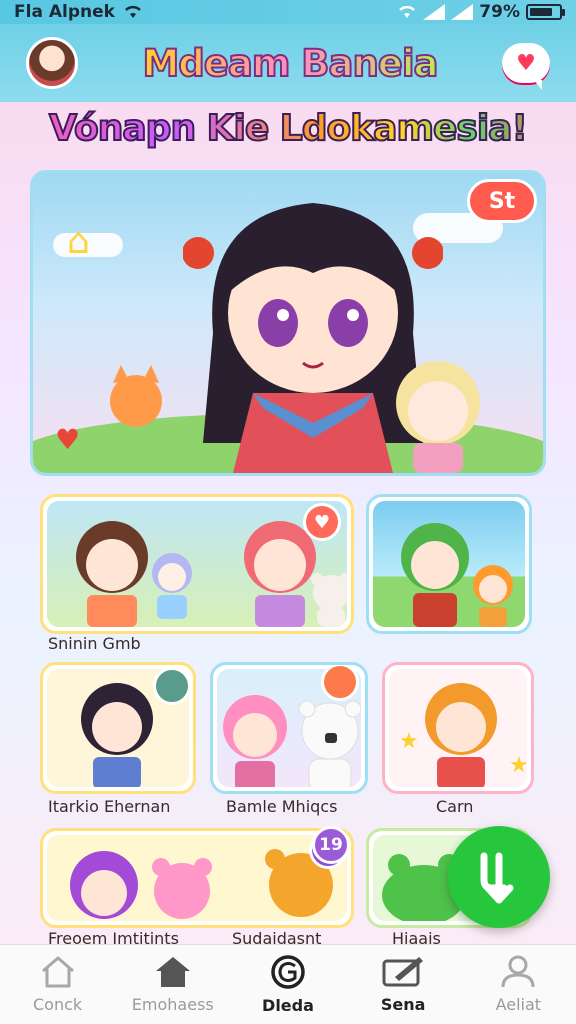 This screenshot has height=1024, width=576. Describe the element at coordinates (403, 972) in the screenshot. I see `card-edit-icon` at that location.